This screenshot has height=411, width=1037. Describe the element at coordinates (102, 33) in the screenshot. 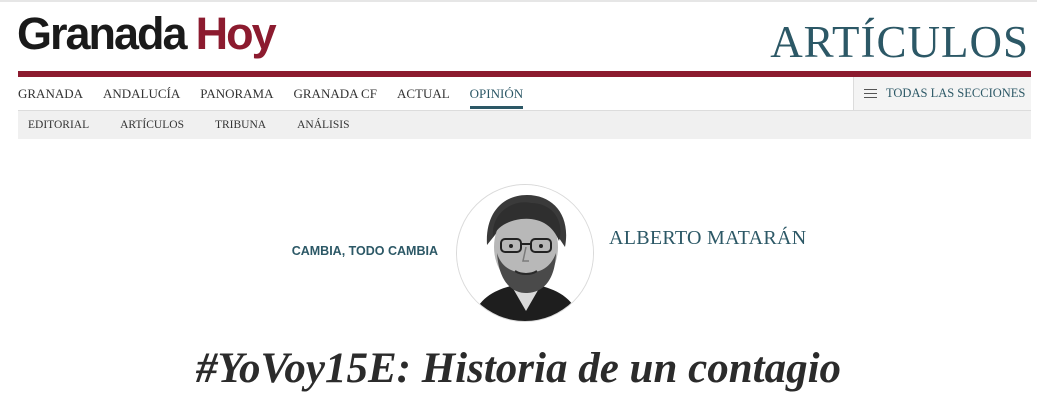

I see `logo-text-primary: Granada` at that location.